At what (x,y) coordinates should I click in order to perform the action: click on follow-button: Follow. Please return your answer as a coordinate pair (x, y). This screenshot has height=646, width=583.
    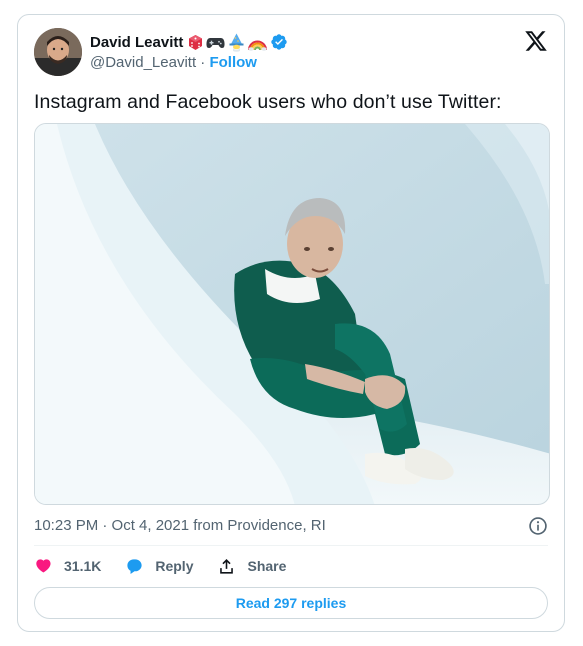
    Looking at the image, I should click on (233, 62).